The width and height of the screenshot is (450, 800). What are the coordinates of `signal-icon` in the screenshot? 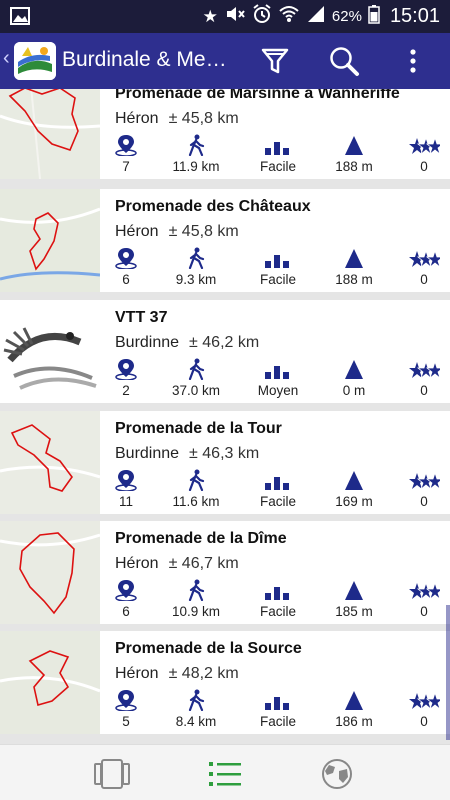 It's located at (316, 16).